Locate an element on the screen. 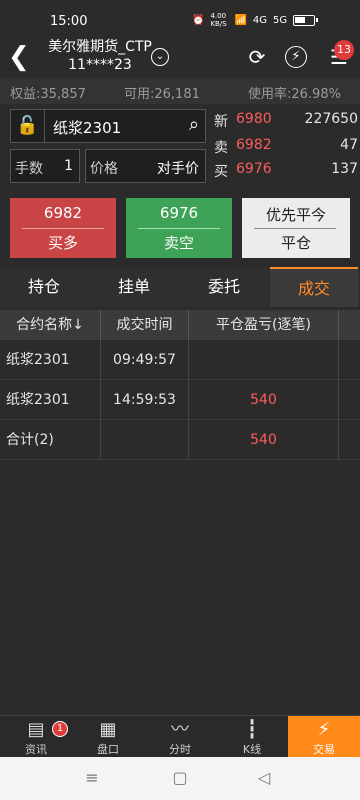 The image size is (360, 800). ask-label: 卖 is located at coordinates (221, 148).